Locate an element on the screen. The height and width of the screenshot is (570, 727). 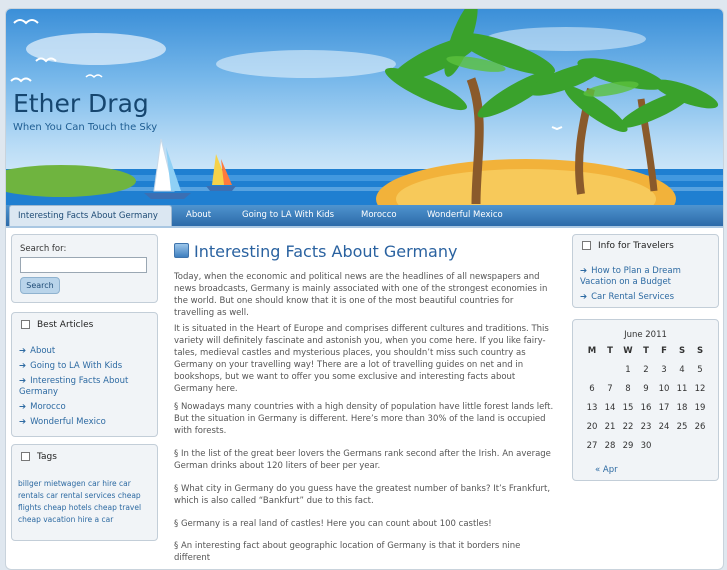
nav-item-la-kids: Going to LA With Kids is located at coordinates (288, 215).